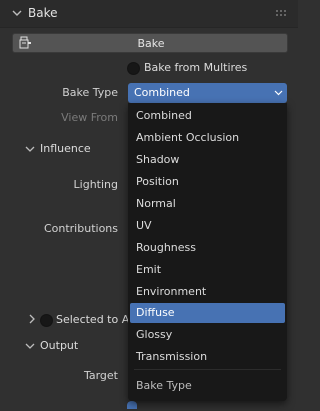  Describe the element at coordinates (207, 369) in the screenshot. I see `menu-separator` at that location.